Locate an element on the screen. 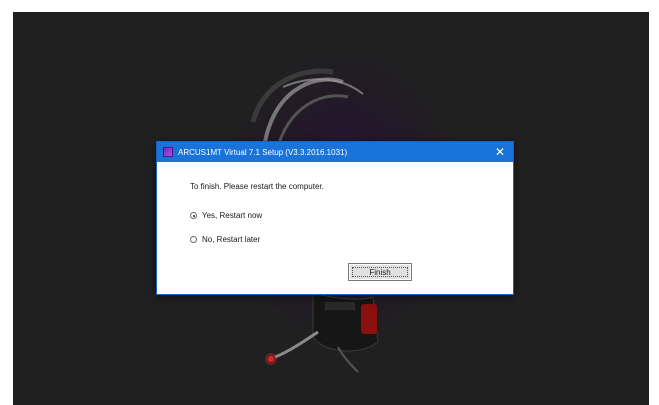 Image resolution: width=659 pixels, height=405 pixels. restart-now-option: Yes, Restart now is located at coordinates (226, 215).